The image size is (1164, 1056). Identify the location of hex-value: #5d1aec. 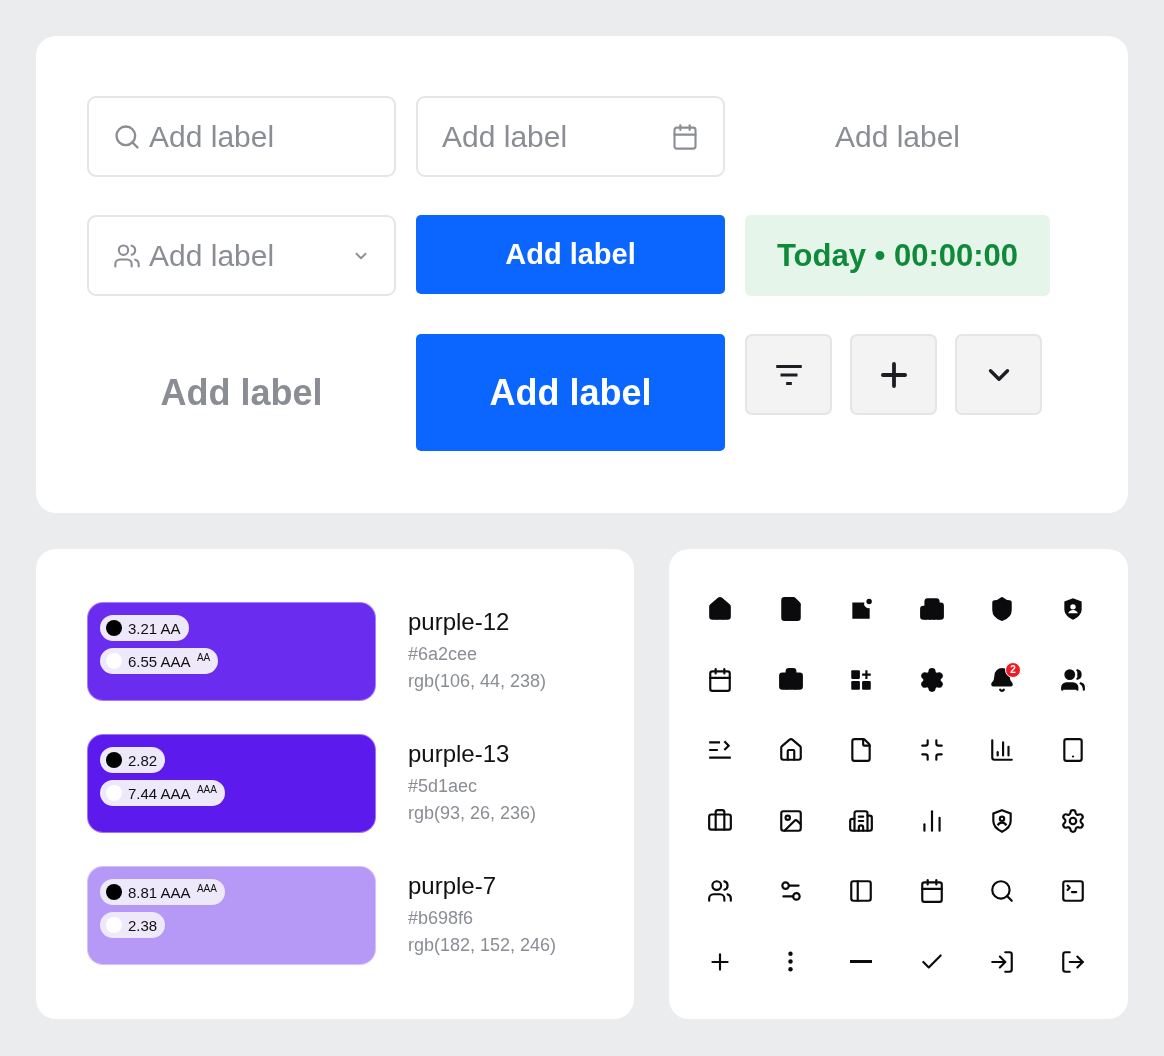
(443, 786).